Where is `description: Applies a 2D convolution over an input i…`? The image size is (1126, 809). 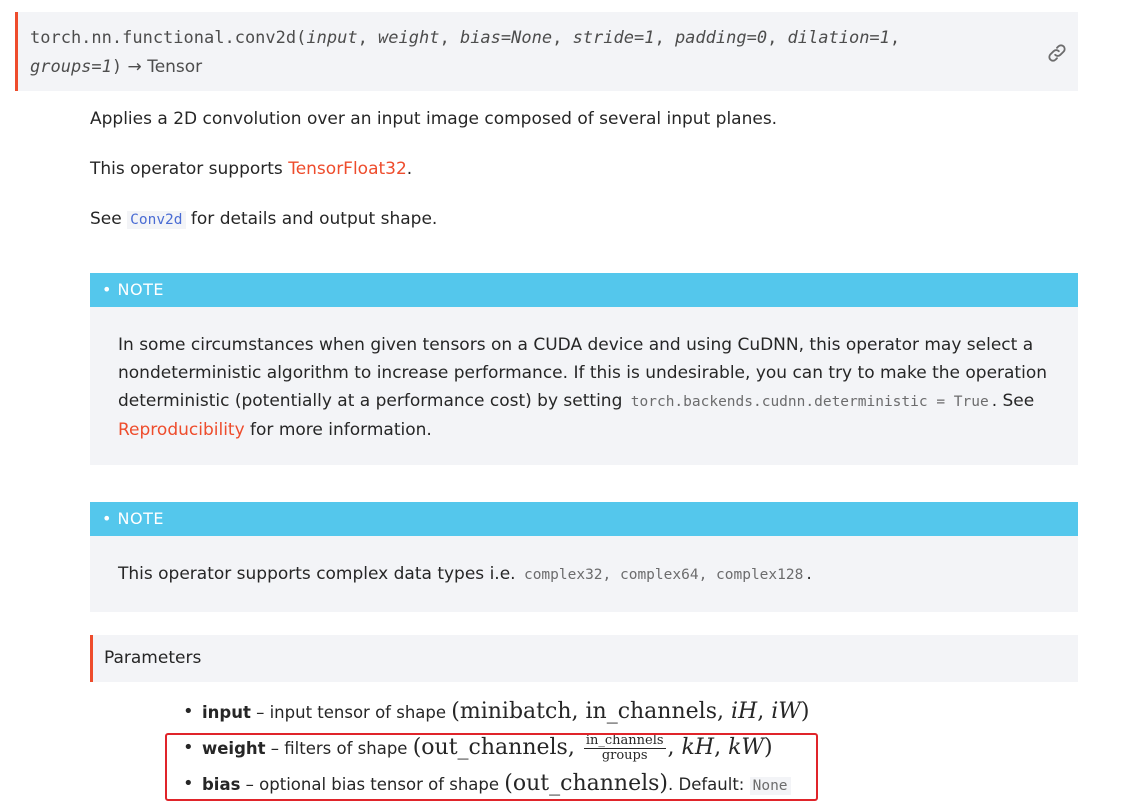 description: Applies a 2D convolution over an input i… is located at coordinates (434, 119).